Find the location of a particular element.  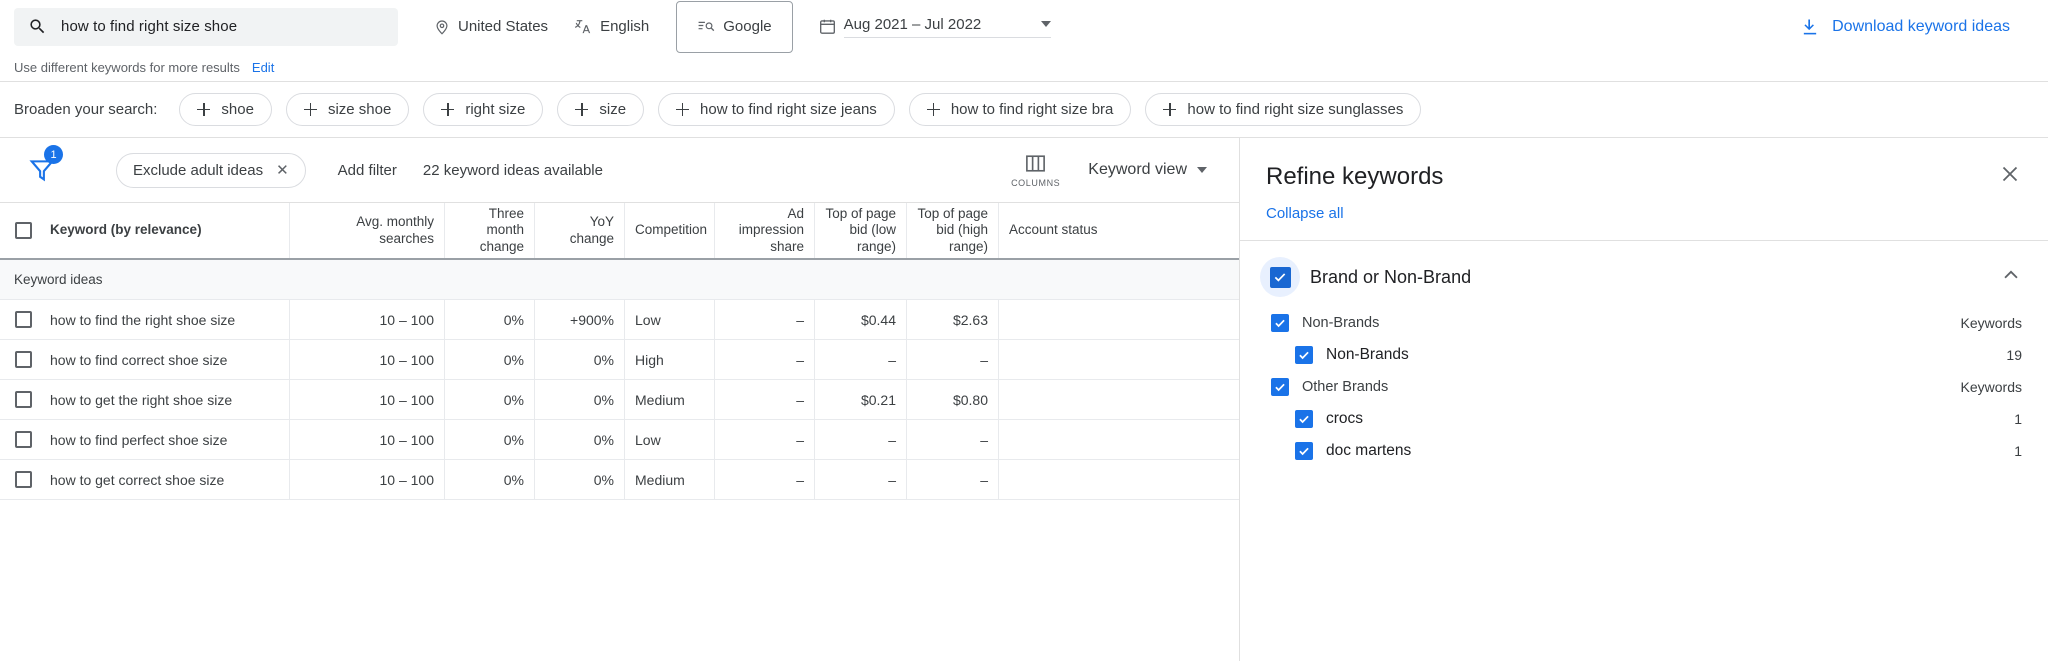

cell-bid-low: $0.21 is located at coordinates (861, 399).